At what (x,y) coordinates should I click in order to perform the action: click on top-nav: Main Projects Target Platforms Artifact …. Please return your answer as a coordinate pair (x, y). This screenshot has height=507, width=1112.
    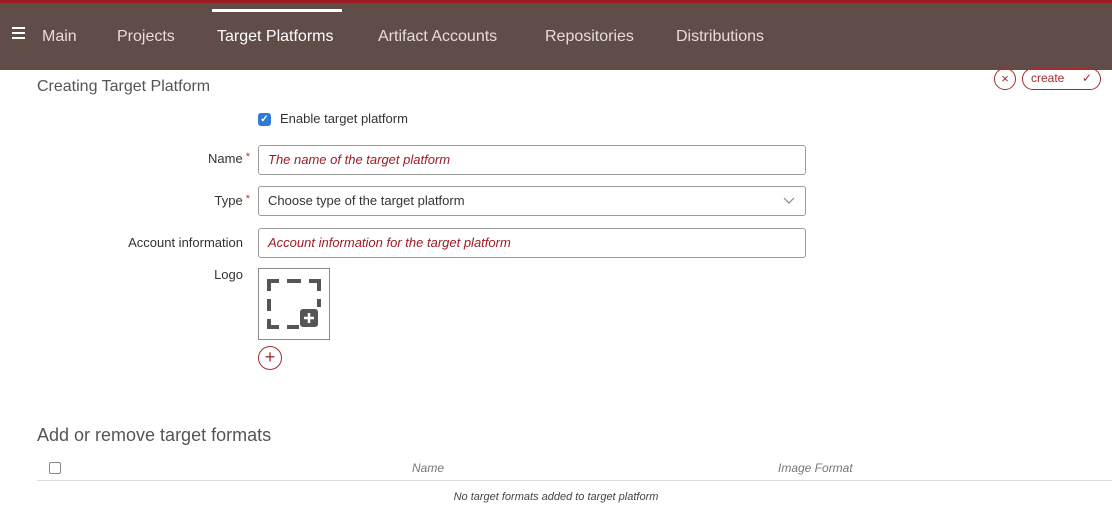
    Looking at the image, I should click on (556, 35).